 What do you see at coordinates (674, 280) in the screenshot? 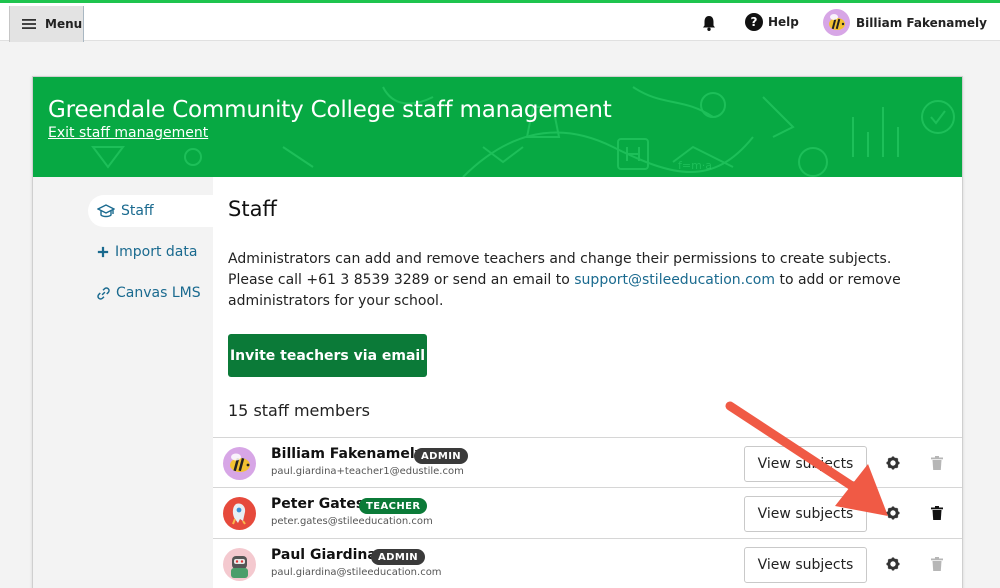
I see `support-email-link: support@stileeducation.com` at bounding box center [674, 280].